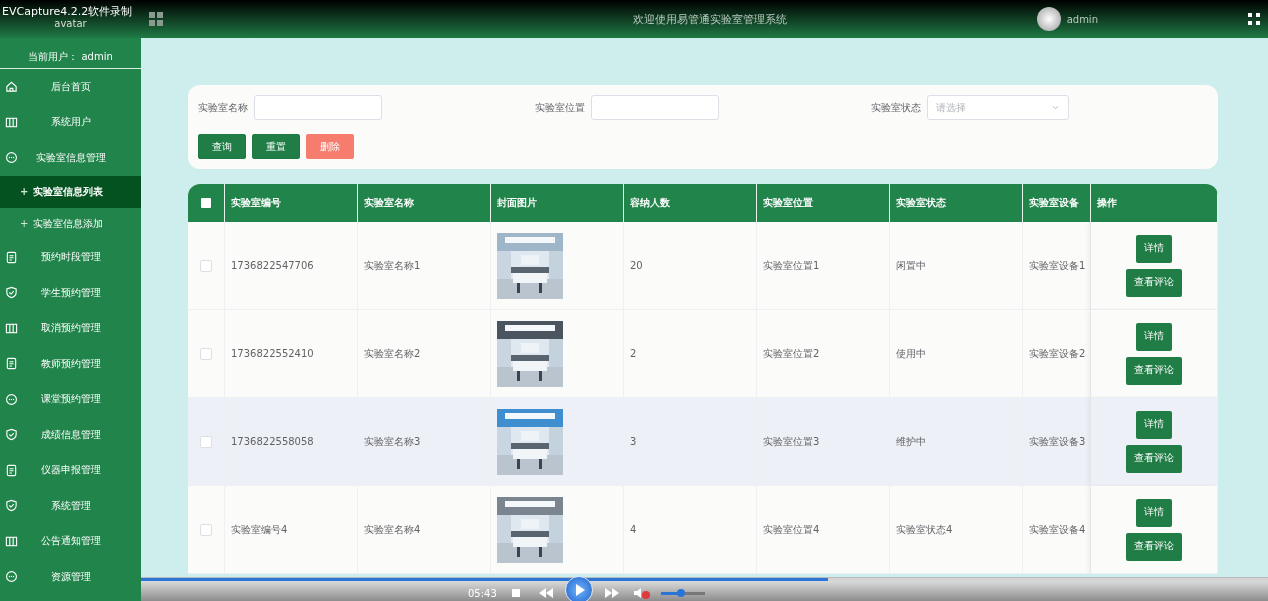 The image size is (1268, 601). What do you see at coordinates (70, 191) in the screenshot?
I see `sidebar-subitem: + 实验室信息列表` at bounding box center [70, 191].